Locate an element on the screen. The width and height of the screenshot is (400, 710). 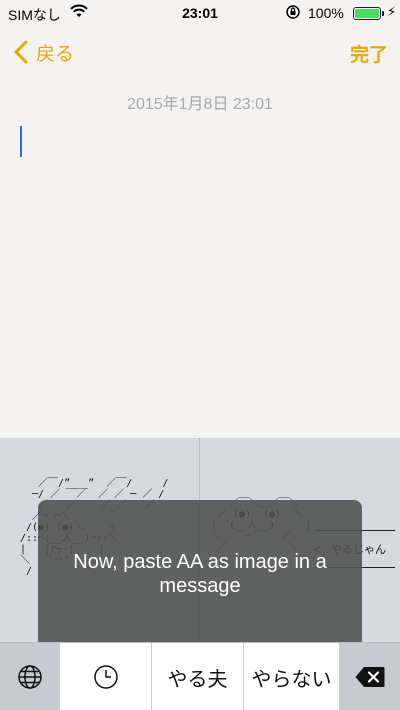
battery-icon is located at coordinates (367, 13).